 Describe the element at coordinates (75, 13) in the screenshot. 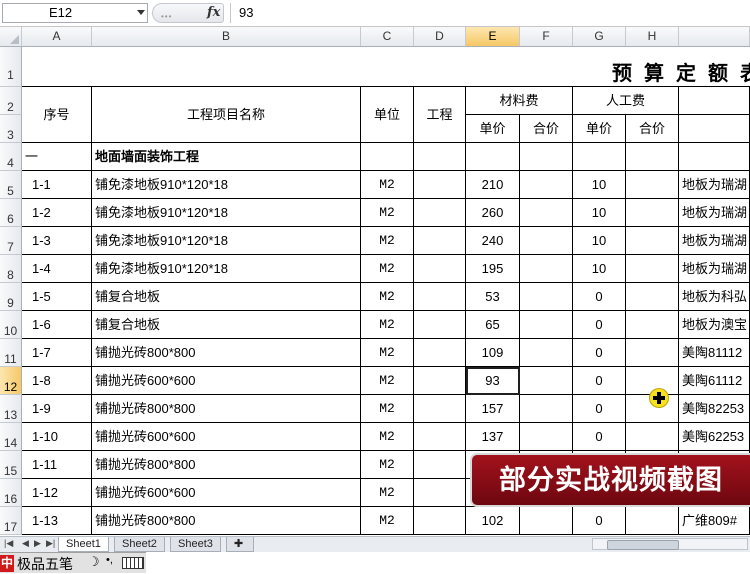

I see `name-box: E12` at that location.